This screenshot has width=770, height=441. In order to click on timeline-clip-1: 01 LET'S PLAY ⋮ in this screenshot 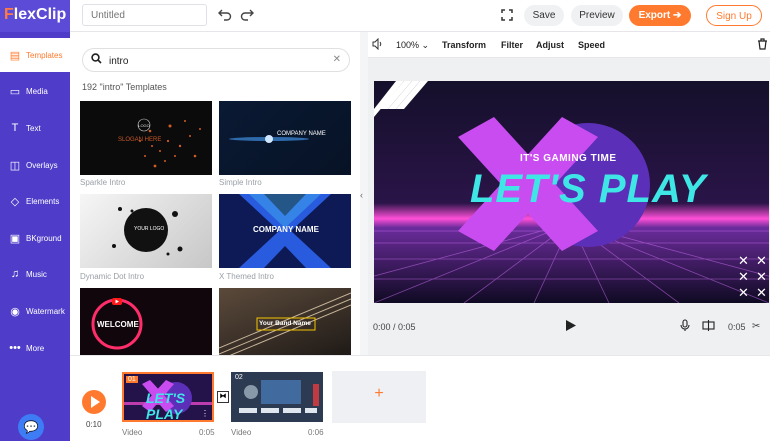, I will do `click(168, 397)`.